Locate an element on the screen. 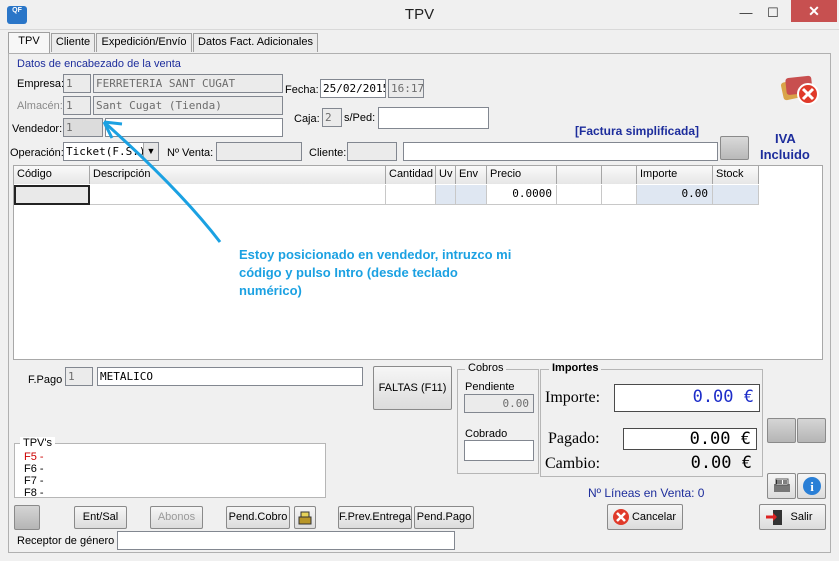  cambio-value: 0.00 € is located at coordinates (721, 463).